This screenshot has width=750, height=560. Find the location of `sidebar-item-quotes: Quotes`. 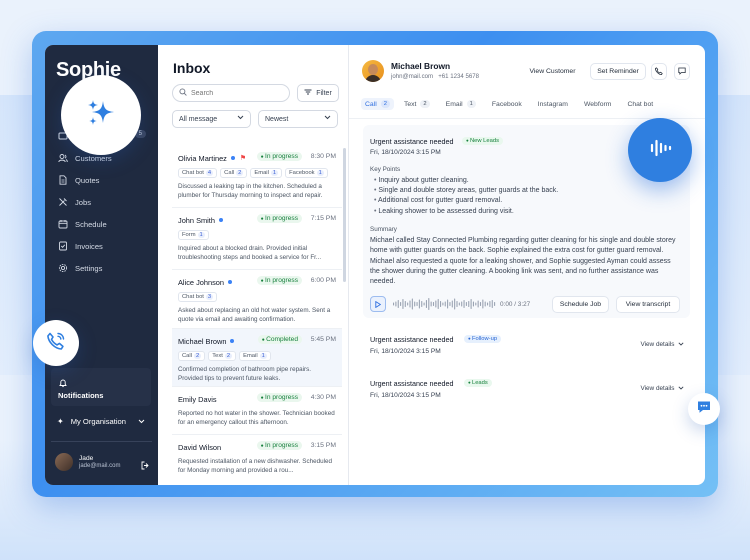

sidebar-item-quotes: Quotes is located at coordinates (101, 180).